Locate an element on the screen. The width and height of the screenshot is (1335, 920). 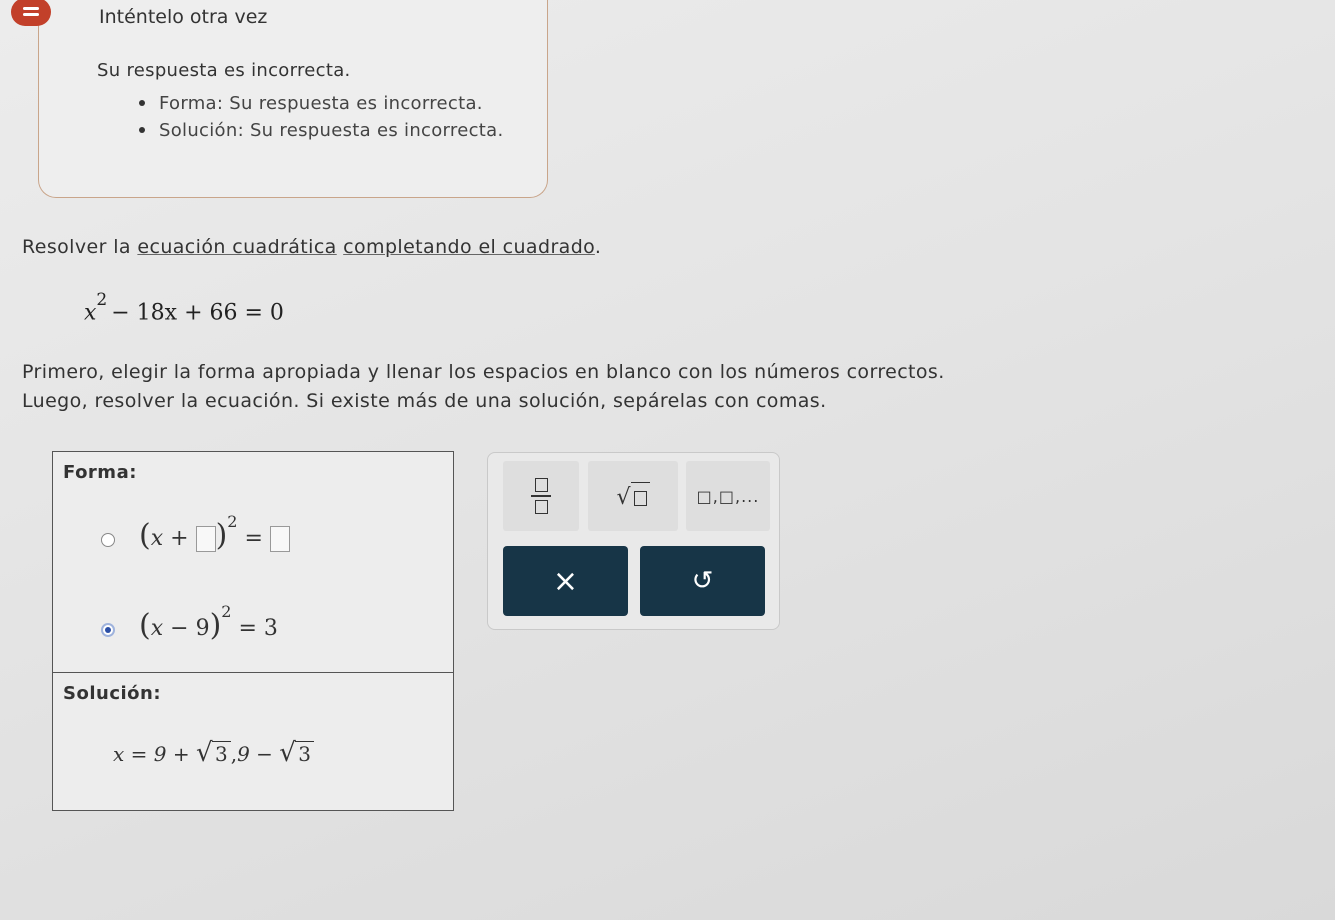
sqrt-term-1: 3 is located at coordinates (213, 753).